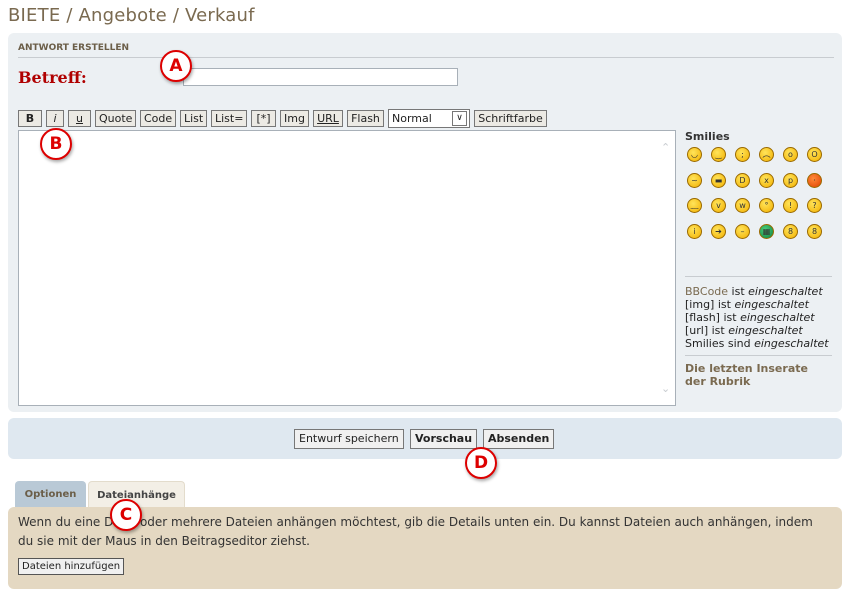 Image resolution: width=849 pixels, height=602 pixels. What do you see at coordinates (750, 317) in the screenshot?
I see `flash-status: [flash] ist eingeschaltet` at bounding box center [750, 317].